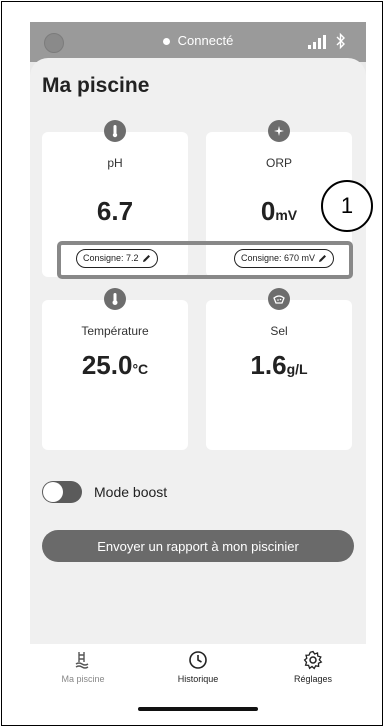 The height and width of the screenshot is (727, 384). Describe the element at coordinates (83, 679) in the screenshot. I see `tab-label-ma-piscine: Ma piscine` at that location.